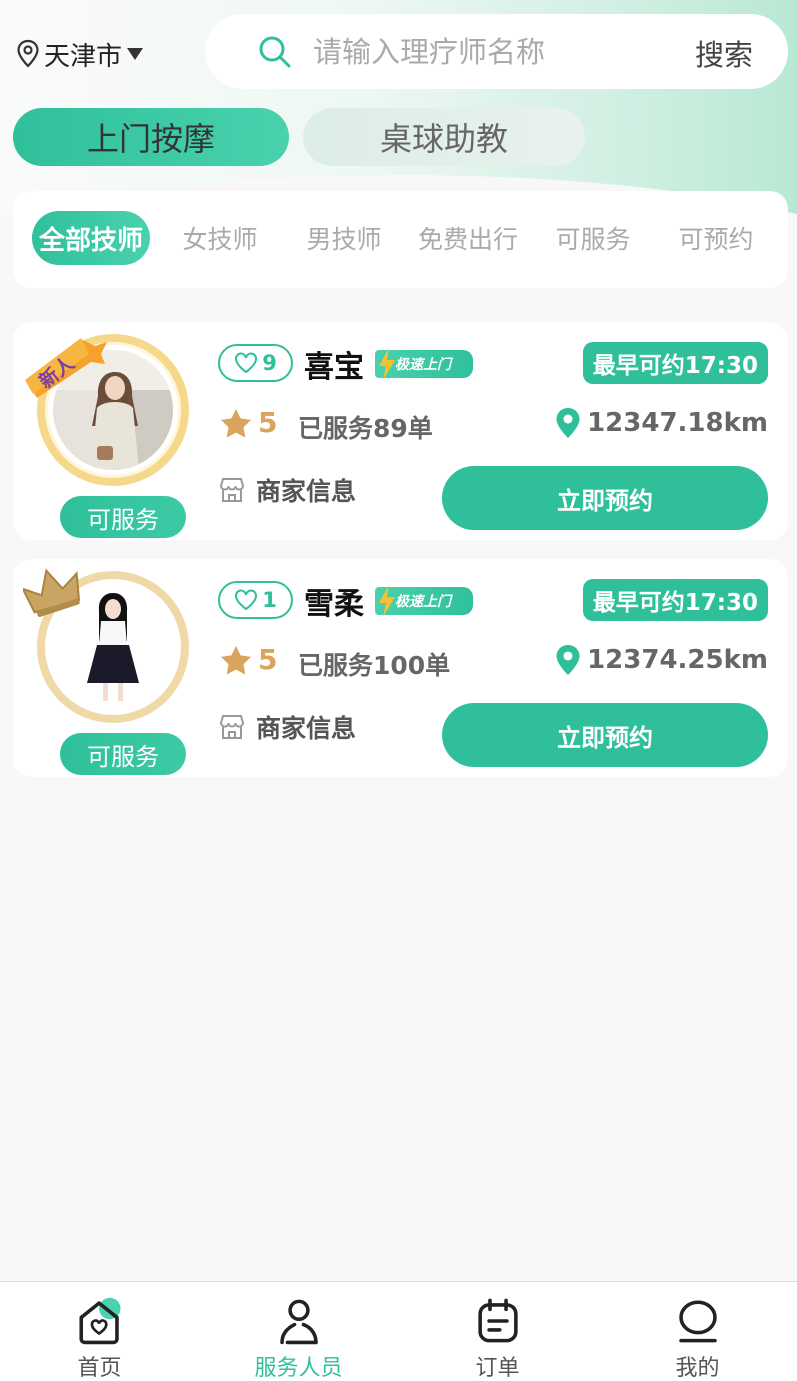  Describe the element at coordinates (298, 1322) in the screenshot. I see `person-icon` at that location.